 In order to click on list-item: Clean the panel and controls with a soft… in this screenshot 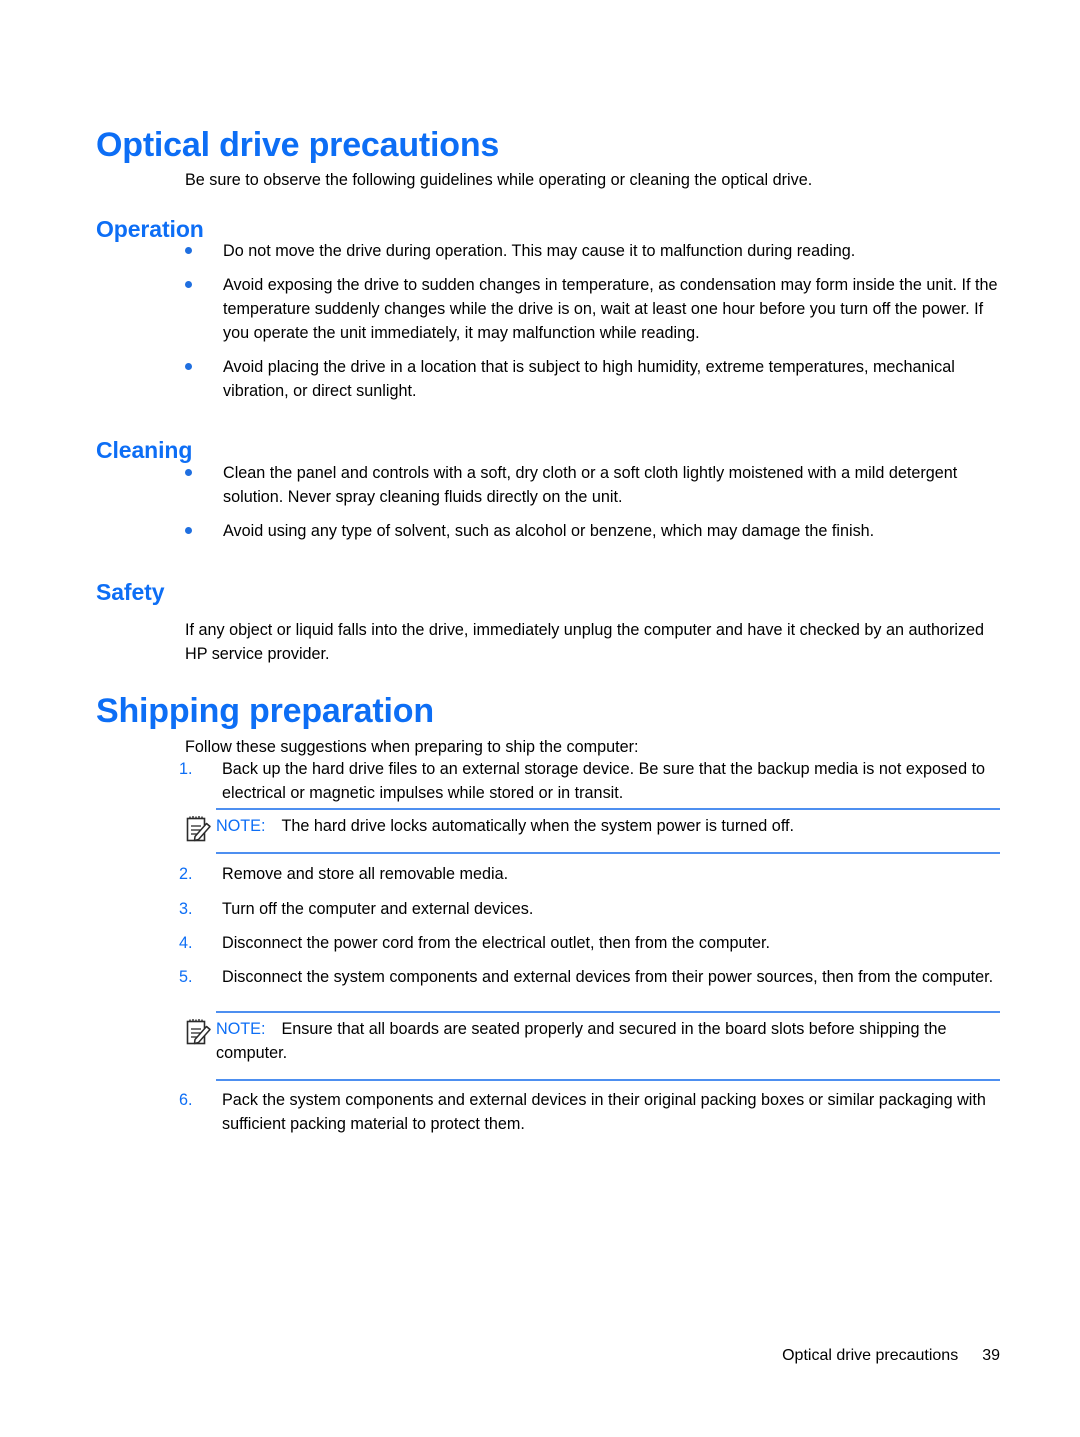, I will do `click(592, 485)`.